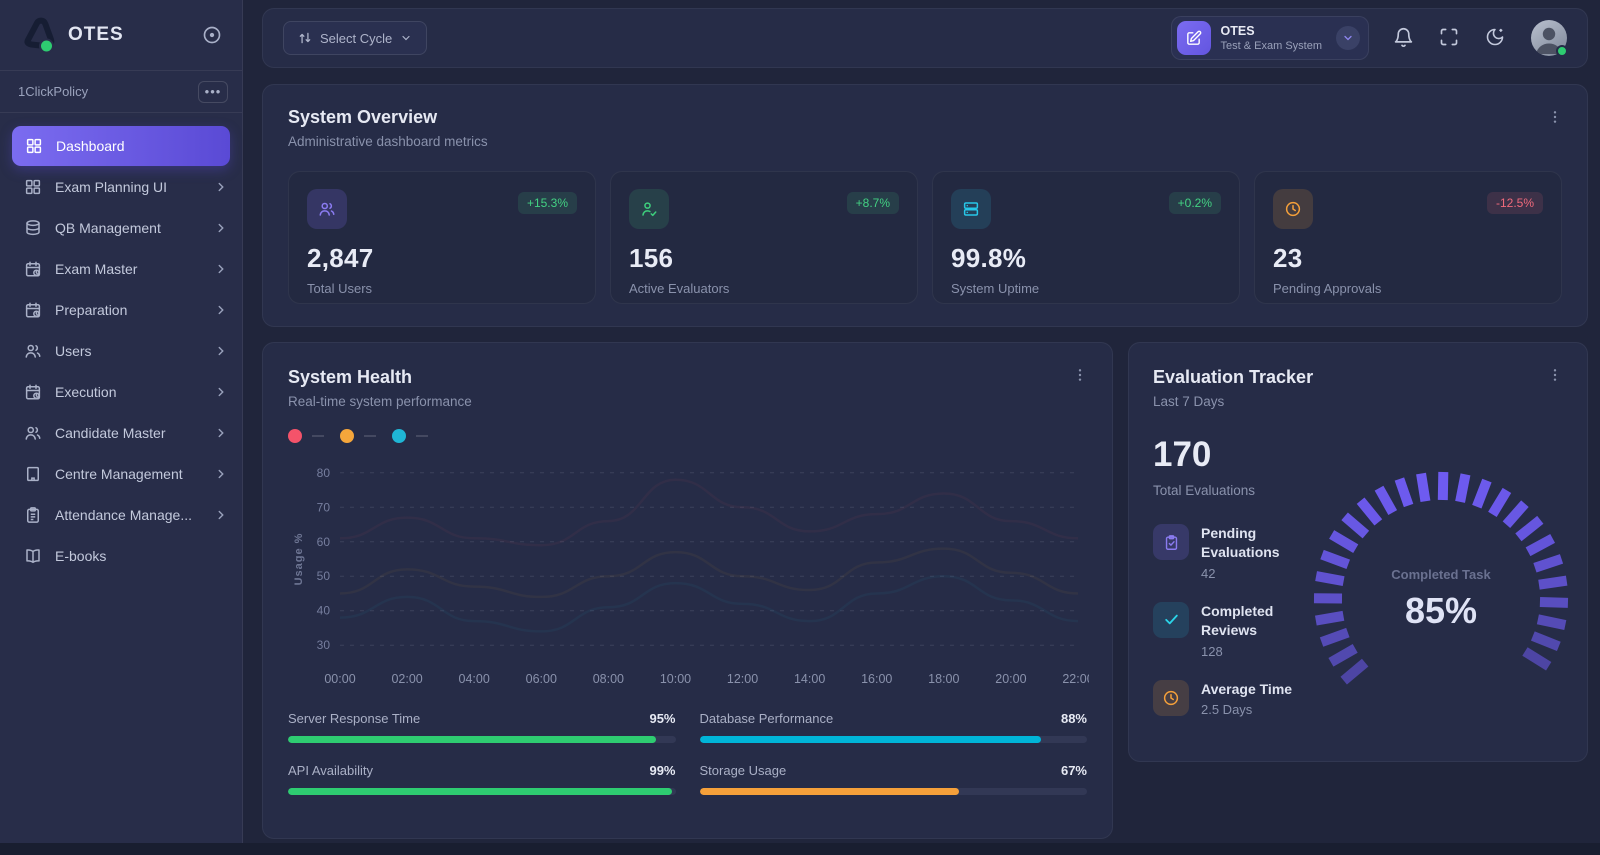 Image resolution: width=1600 pixels, height=855 pixels. I want to click on sidebar-item-label: Exam Master, so click(96, 269).